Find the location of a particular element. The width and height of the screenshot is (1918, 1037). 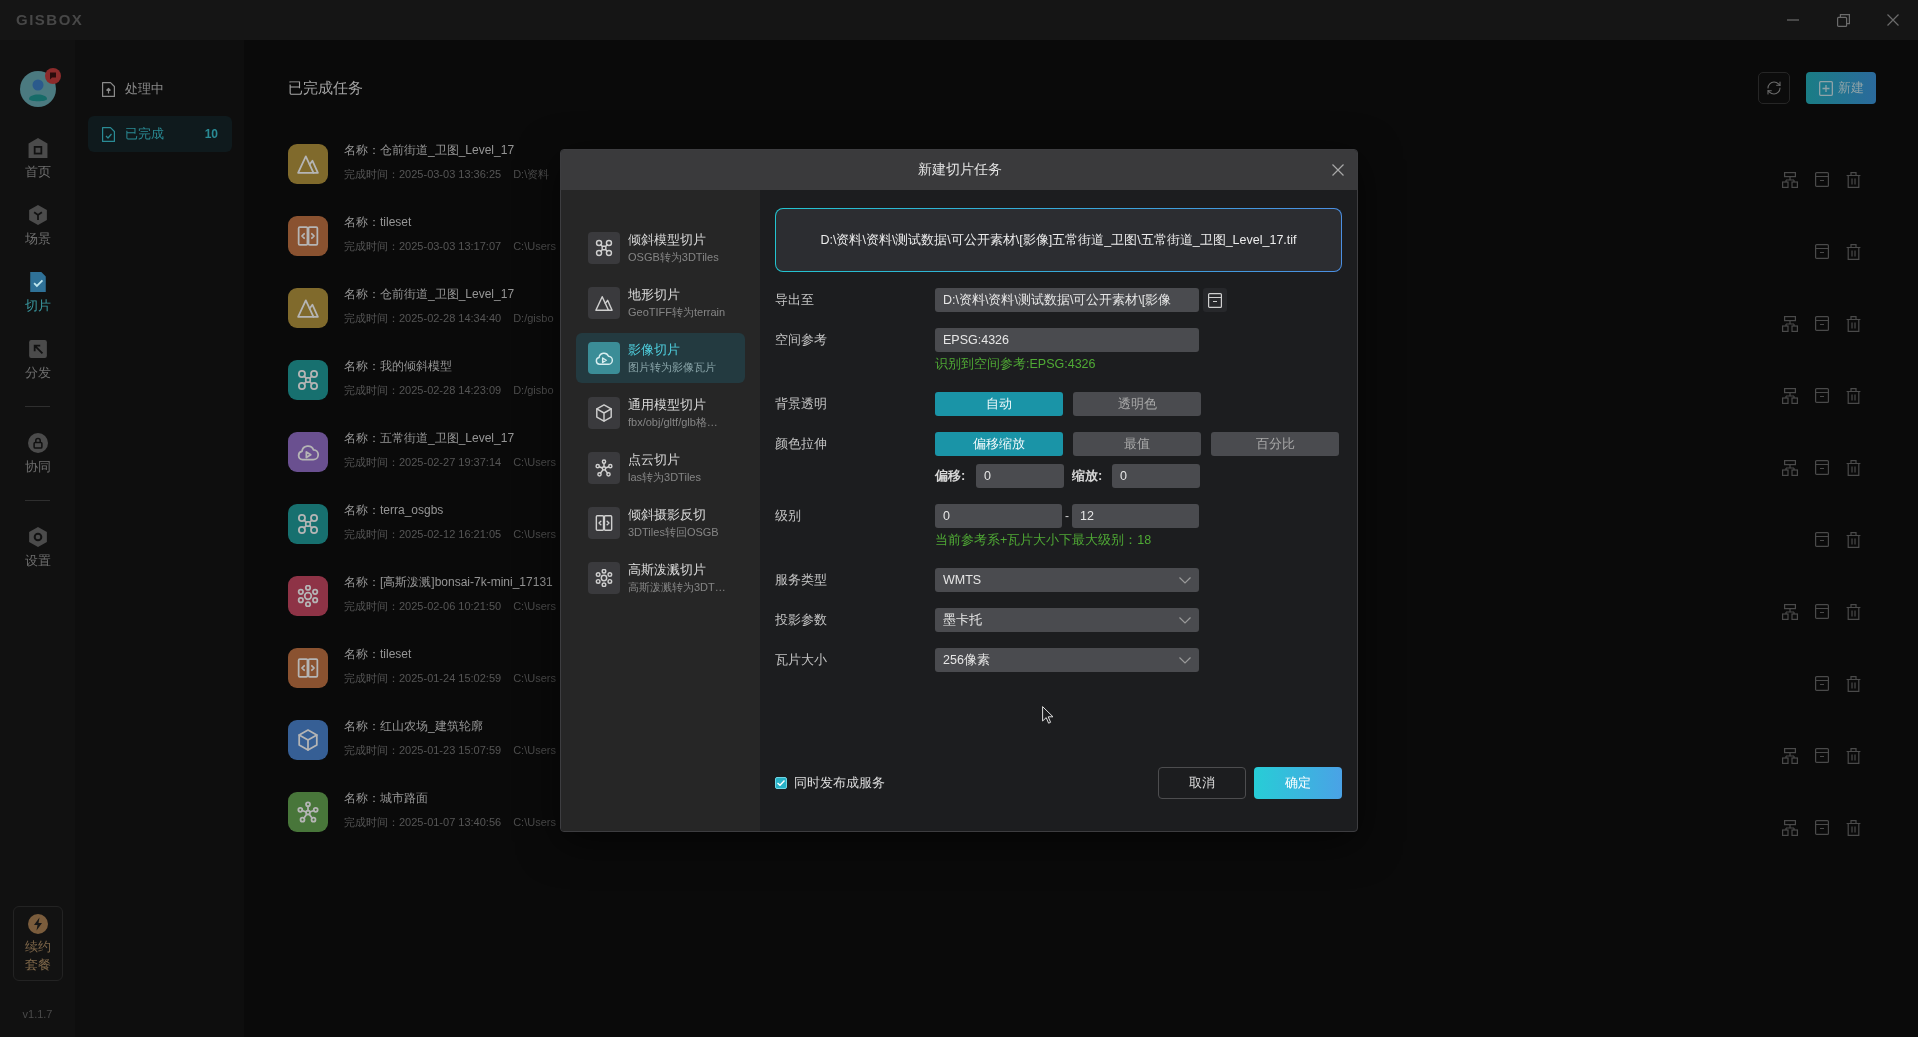

task-name: 名称：五常街道_卫图_Level_17 is located at coordinates (430, 438).